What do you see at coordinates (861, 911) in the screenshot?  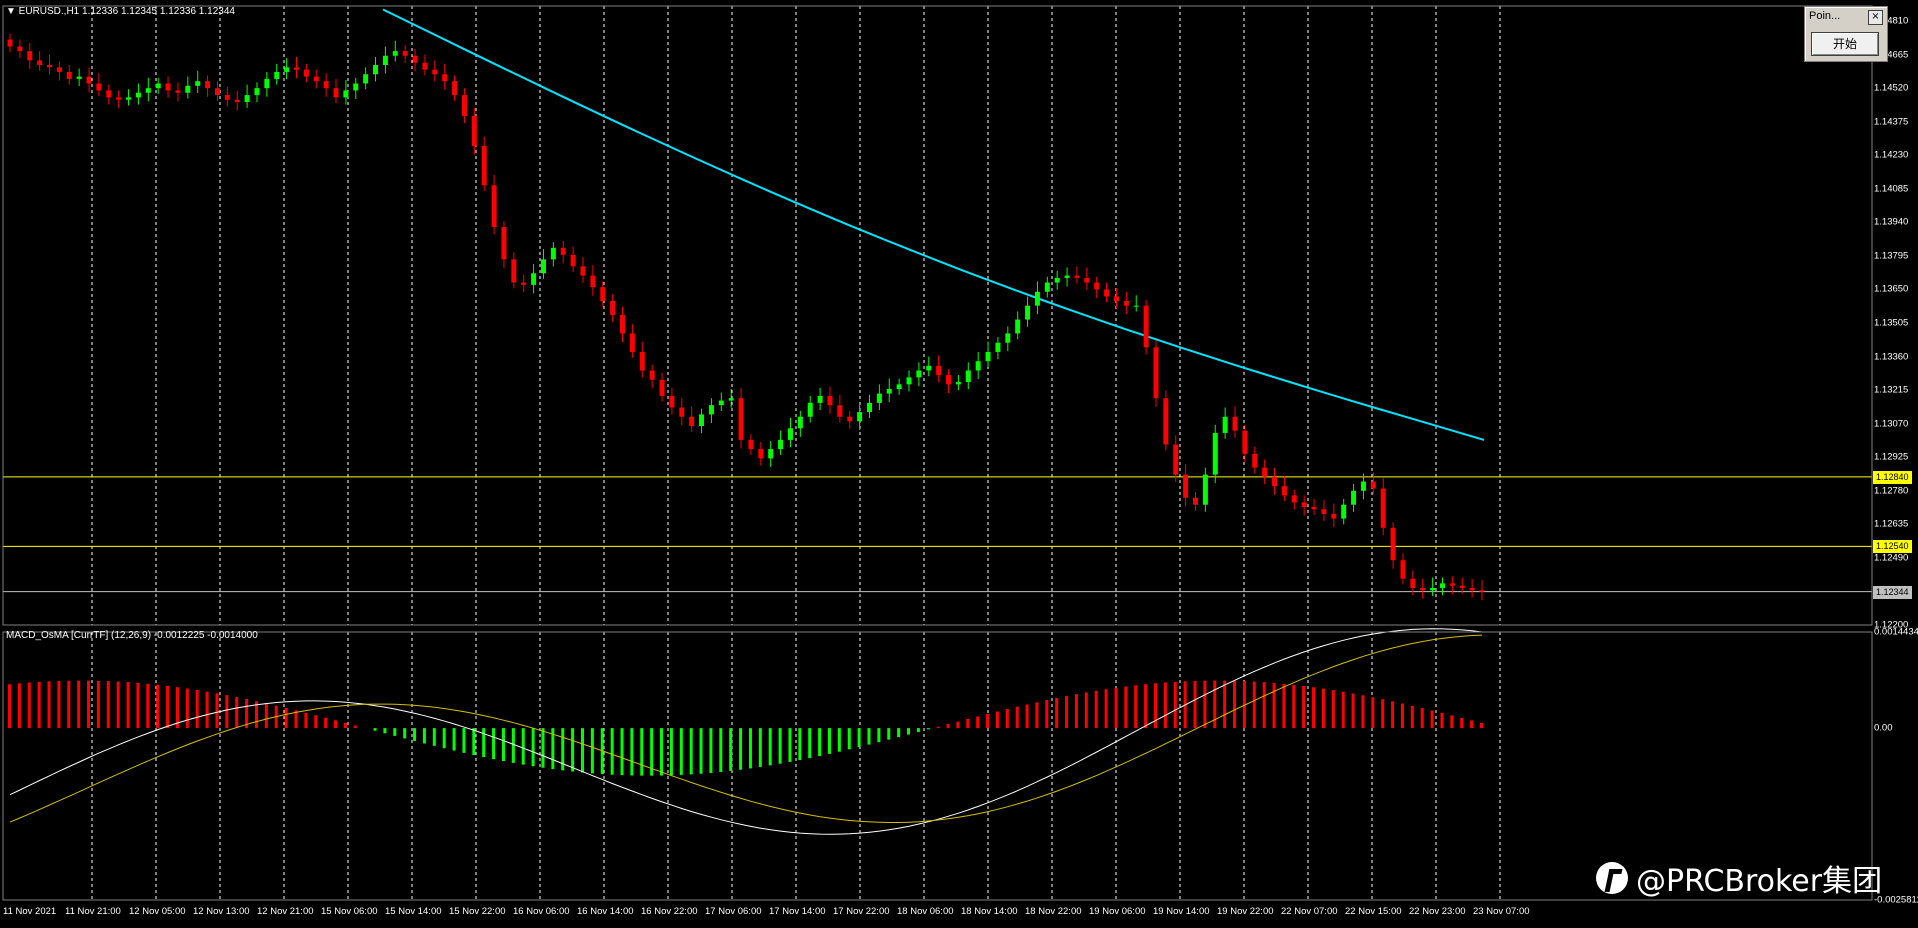 I see `time-tick-label: 17 Nov 22:00` at bounding box center [861, 911].